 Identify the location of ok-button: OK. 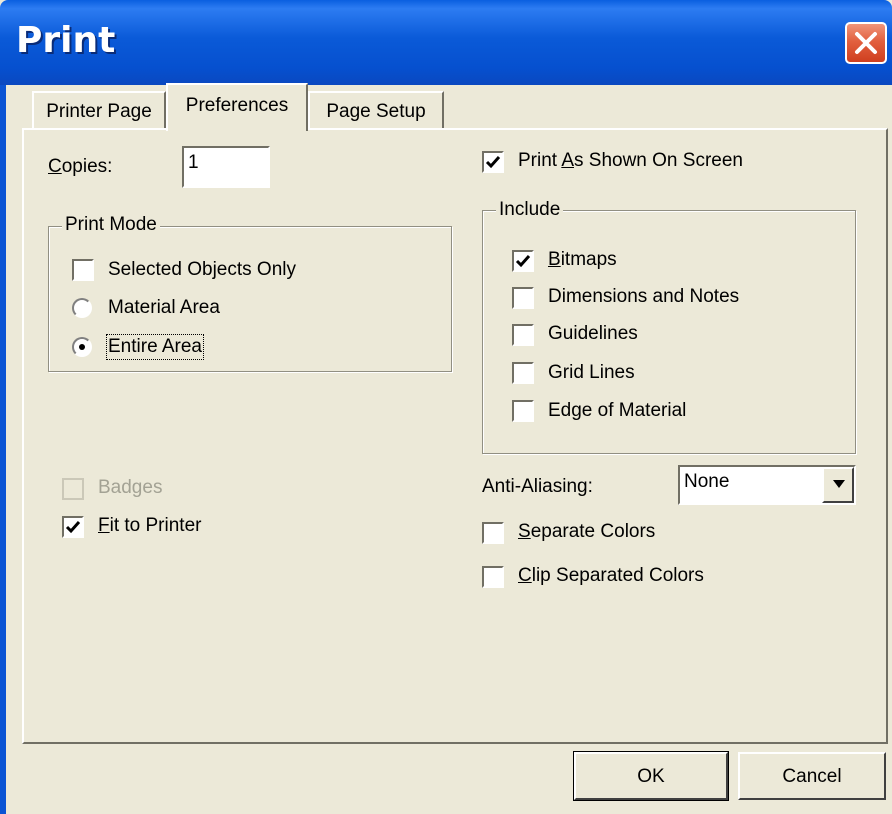
(651, 776).